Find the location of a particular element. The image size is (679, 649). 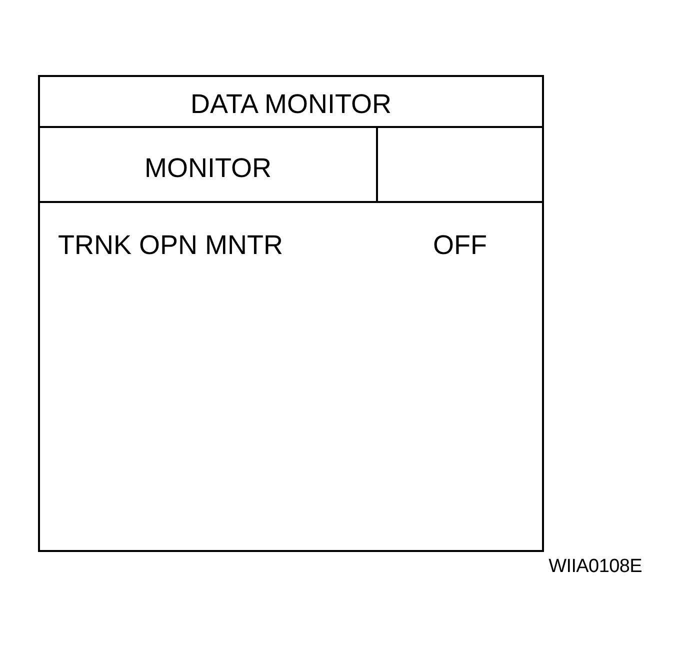

column-header: MONITOR is located at coordinates (208, 168).